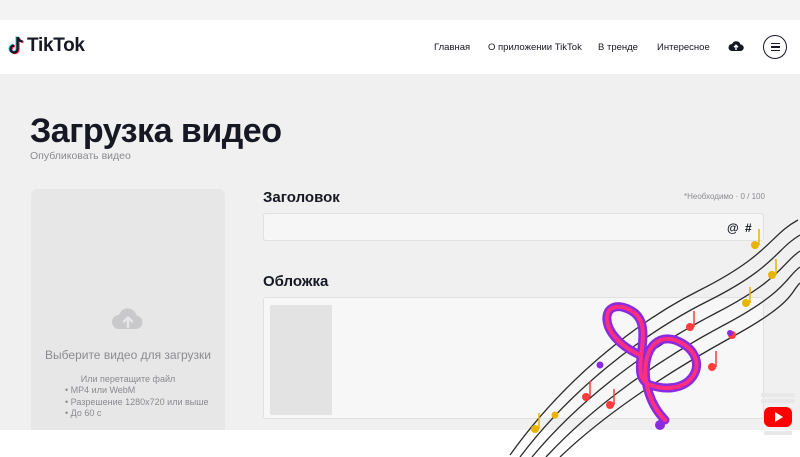 The image size is (800, 457). What do you see at coordinates (683, 47) in the screenshot?
I see `nav-discover: Интересное` at bounding box center [683, 47].